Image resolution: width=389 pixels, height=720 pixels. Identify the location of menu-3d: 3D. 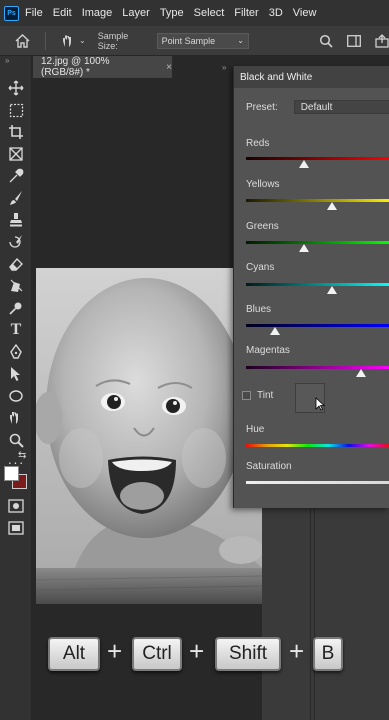
(276, 13).